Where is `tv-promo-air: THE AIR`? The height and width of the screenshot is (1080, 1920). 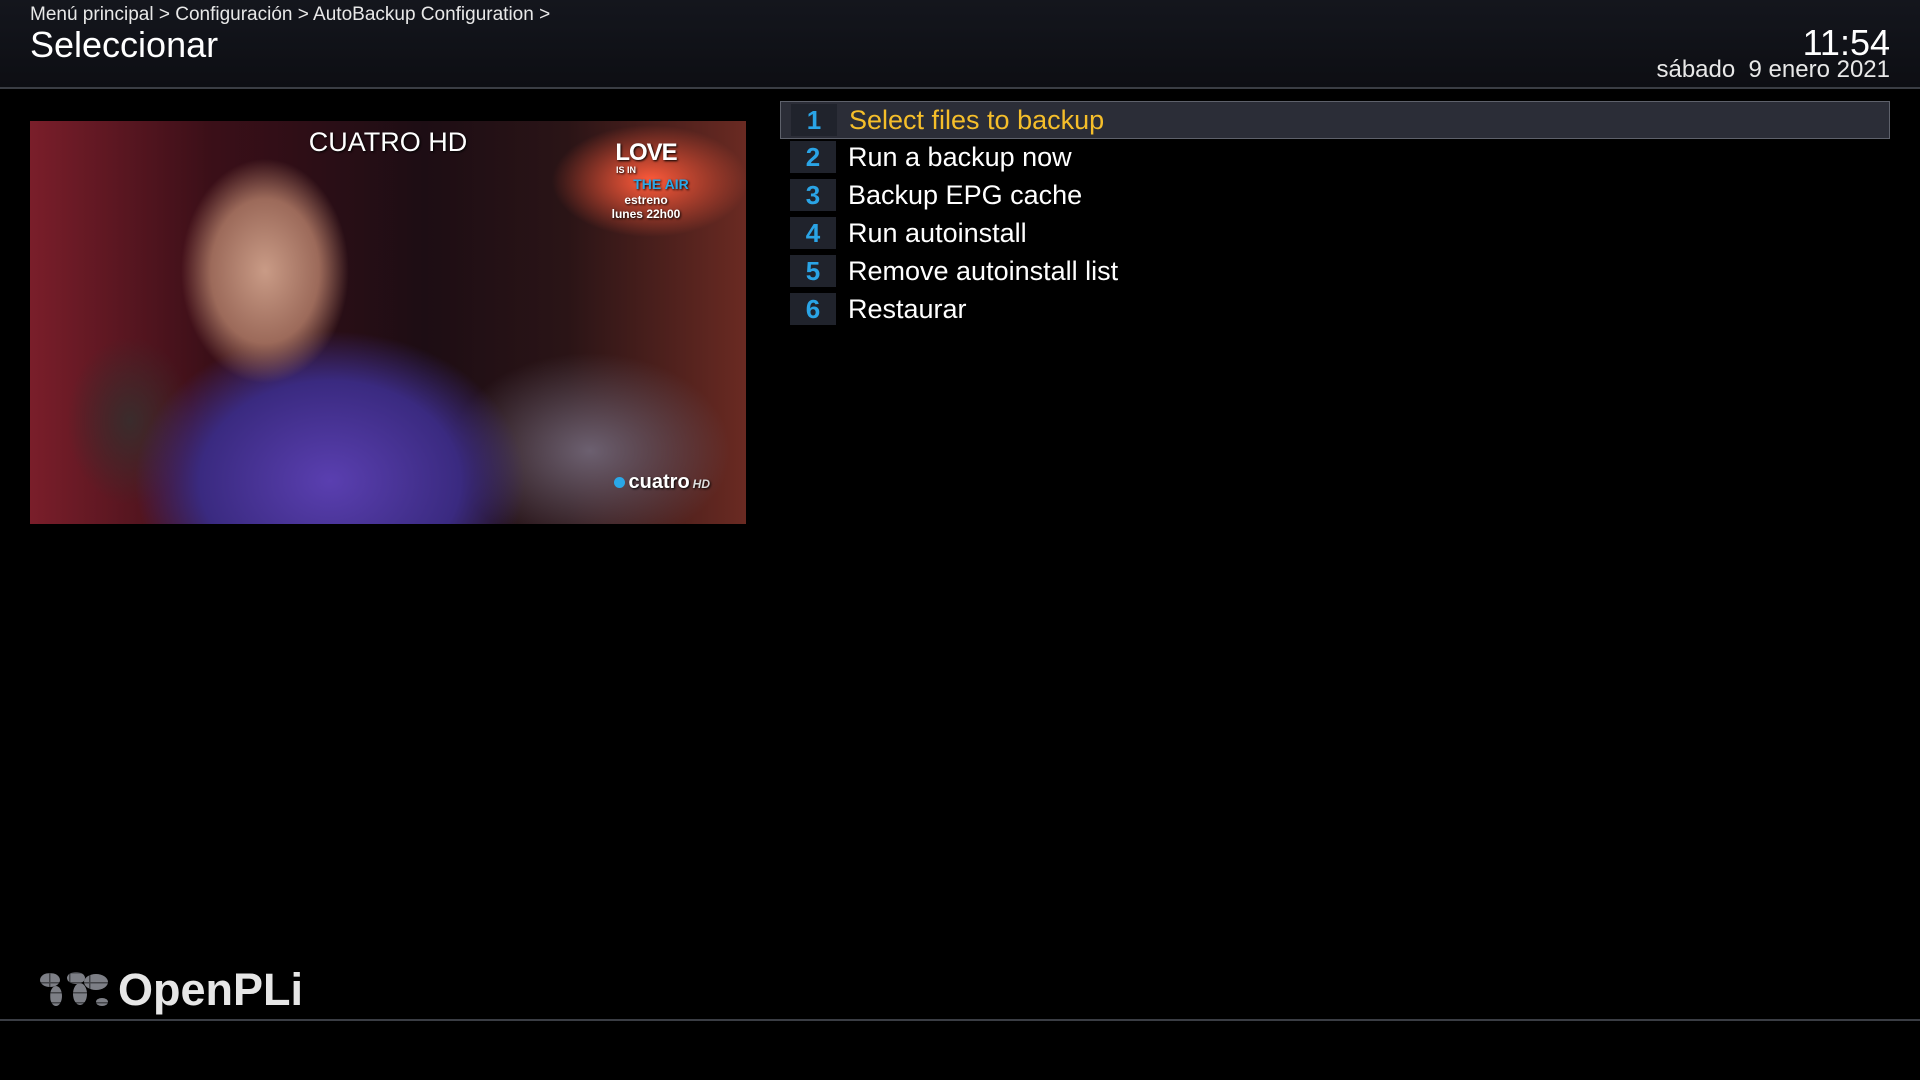 tv-promo-air: THE AIR is located at coordinates (661, 184).